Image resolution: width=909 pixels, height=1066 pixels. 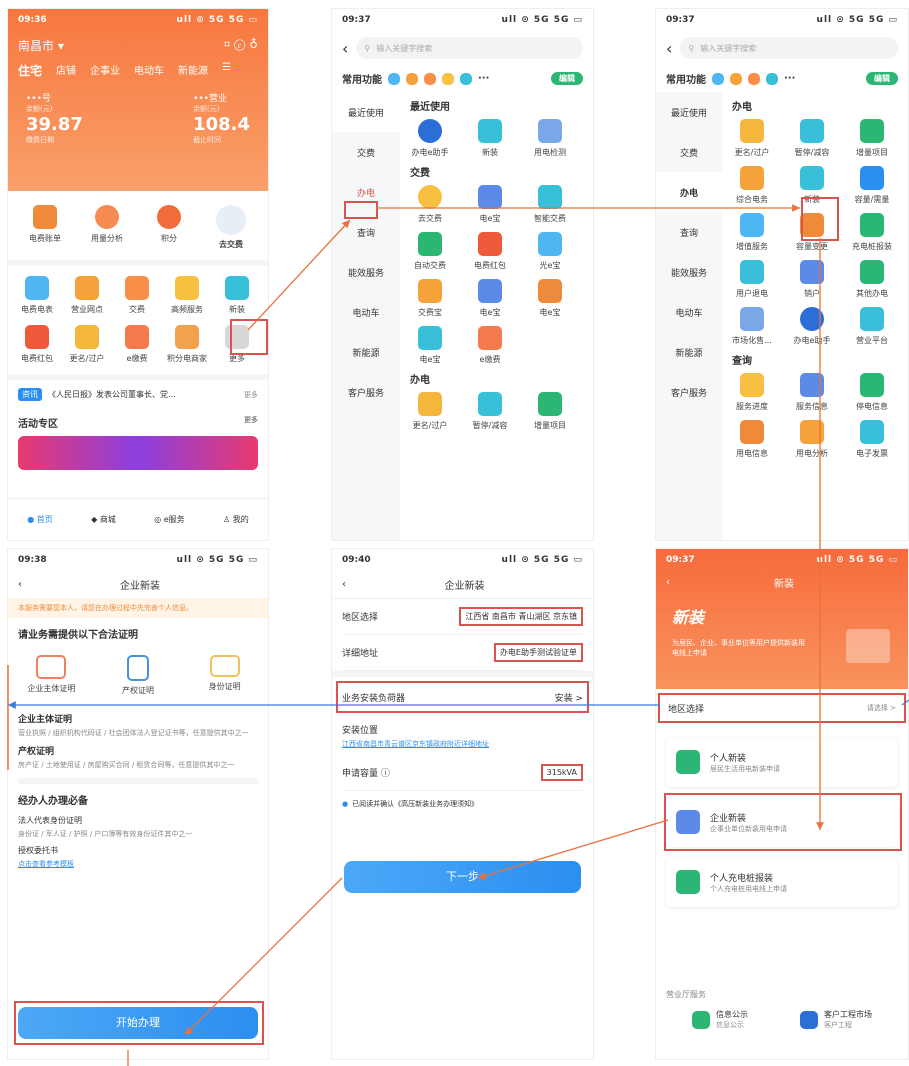 I want to click on tab-enterprise: 企事业, so click(x=105, y=70).